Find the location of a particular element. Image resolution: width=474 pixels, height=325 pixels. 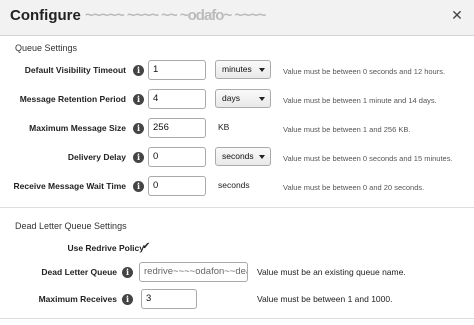

visibility-timeout-unit-select: minutes is located at coordinates (243, 69).